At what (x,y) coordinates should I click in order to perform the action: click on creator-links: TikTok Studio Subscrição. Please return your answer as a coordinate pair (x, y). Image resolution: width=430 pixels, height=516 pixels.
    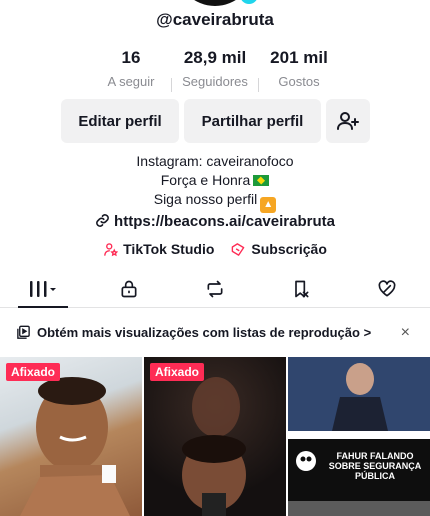
    Looking at the image, I should click on (215, 249).